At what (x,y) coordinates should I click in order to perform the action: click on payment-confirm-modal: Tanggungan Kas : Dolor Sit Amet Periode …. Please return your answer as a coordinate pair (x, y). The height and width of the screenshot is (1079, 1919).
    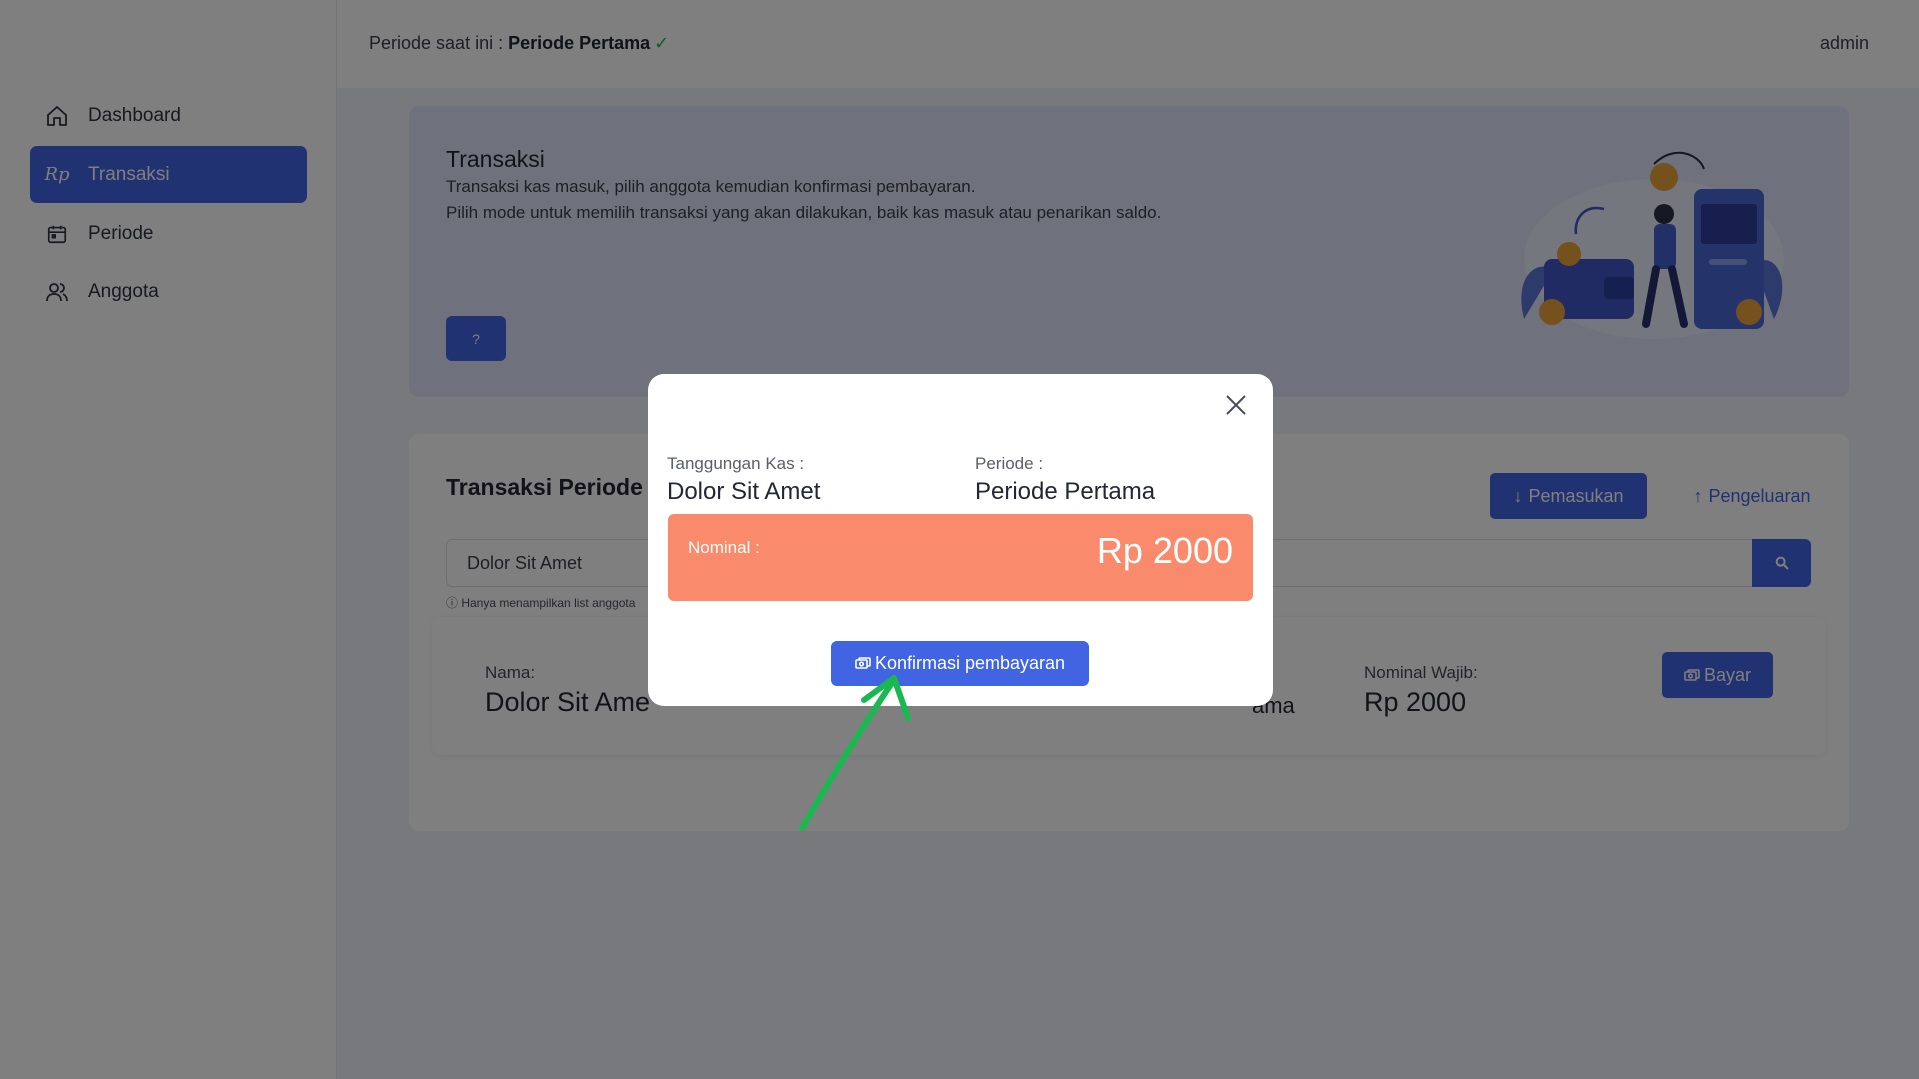
    Looking at the image, I should click on (960, 540).